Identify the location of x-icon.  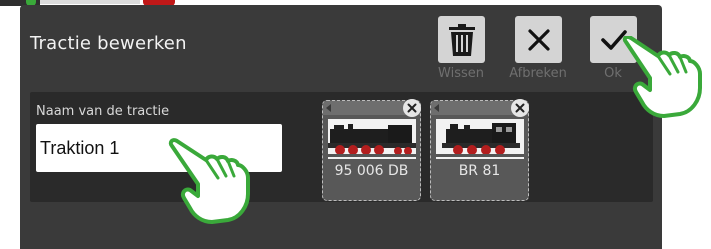
(538, 39).